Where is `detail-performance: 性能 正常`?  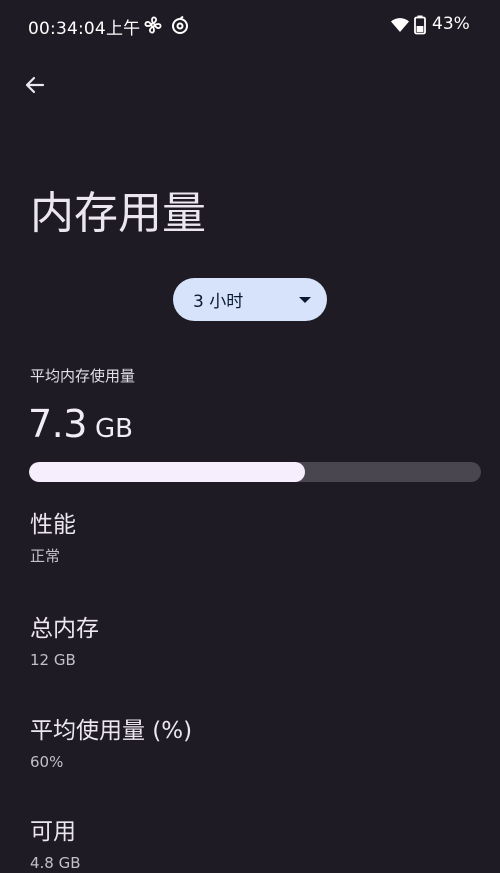
detail-performance: 性能 正常 is located at coordinates (53, 538).